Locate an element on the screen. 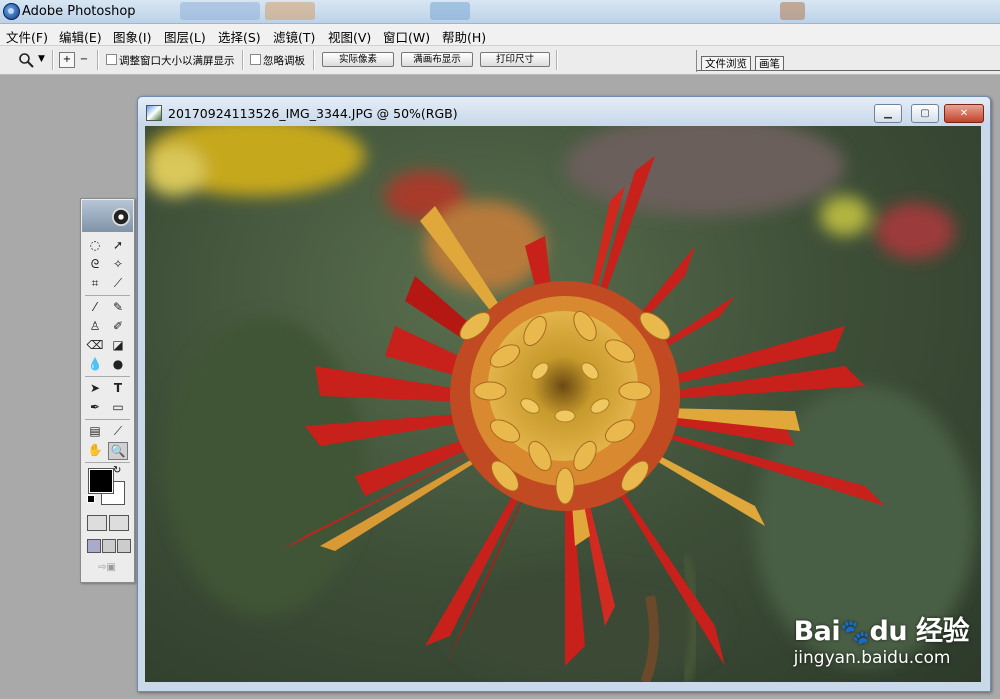 The image size is (1000, 699). app-title: Adobe Photoshop is located at coordinates (79, 11).